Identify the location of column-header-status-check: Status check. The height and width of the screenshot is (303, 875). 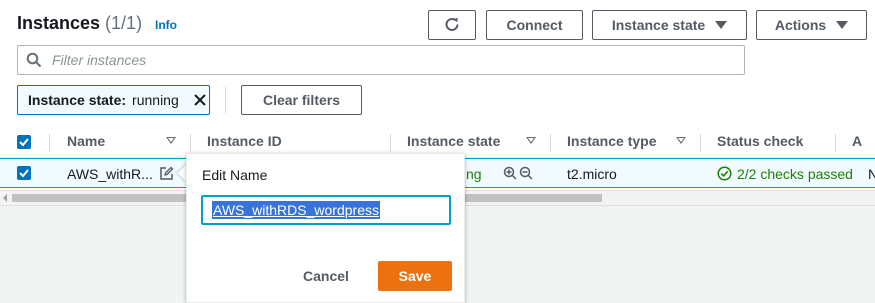
(760, 141).